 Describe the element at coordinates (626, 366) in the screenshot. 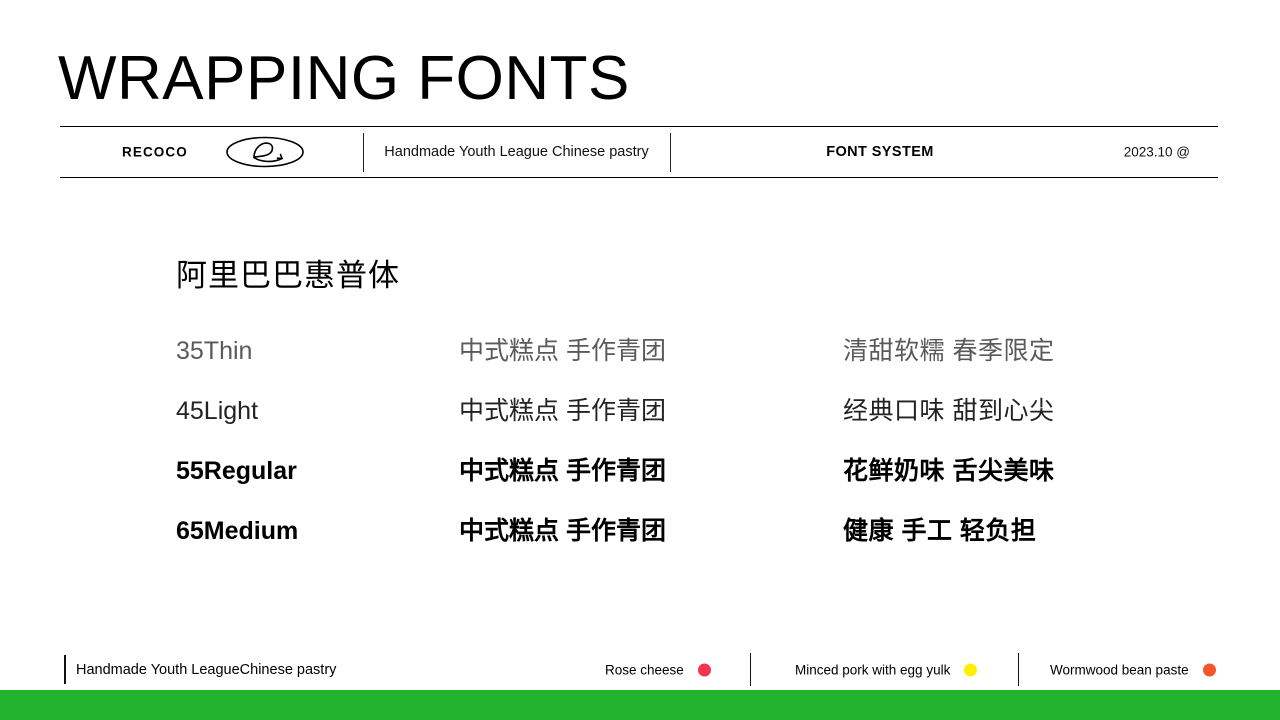

I see `table-row: 35Thin 中式糕点 手作青团 清甜软糯 春季限定` at that location.